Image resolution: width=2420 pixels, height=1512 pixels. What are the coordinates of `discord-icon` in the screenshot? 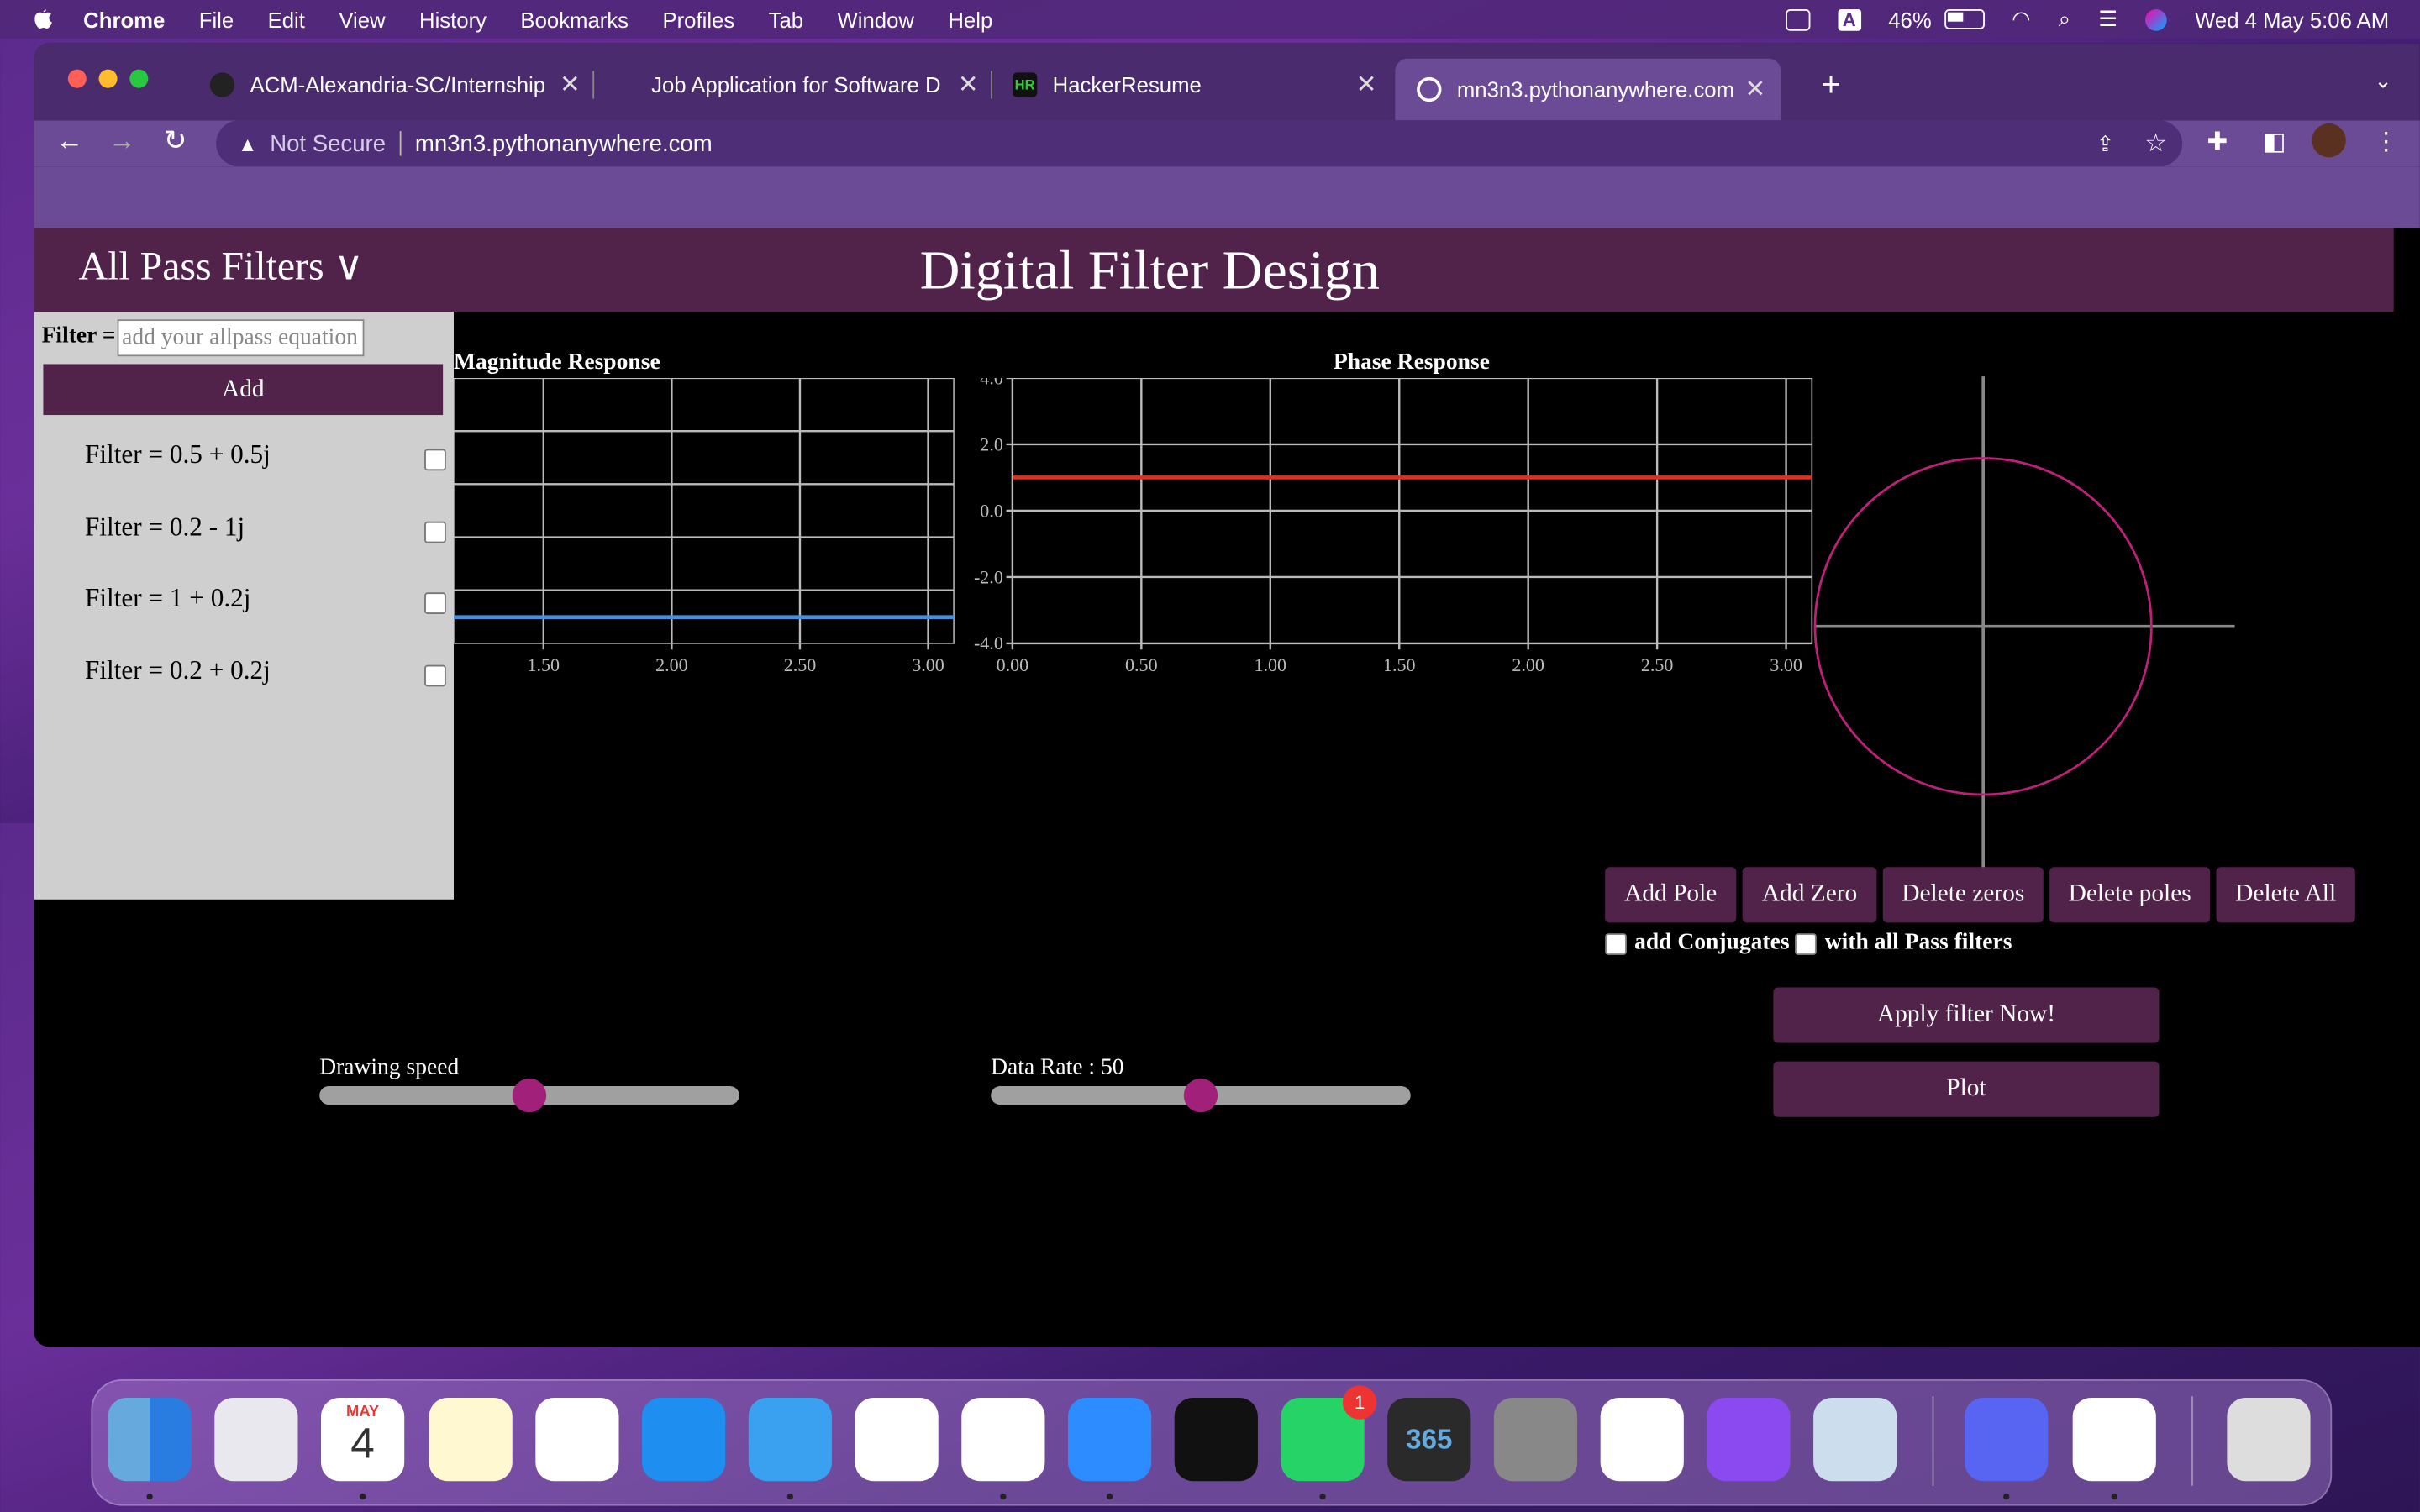 It's located at (2007, 1440).